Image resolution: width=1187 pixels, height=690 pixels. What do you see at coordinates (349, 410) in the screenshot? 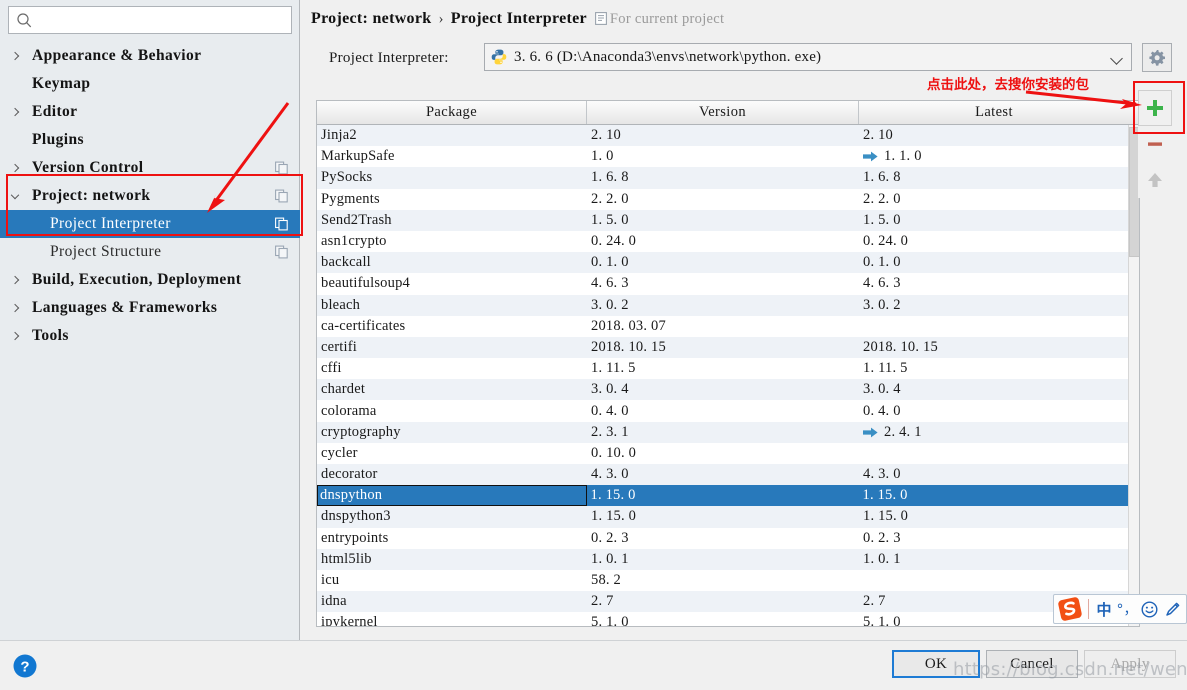
I see `package-name-cell: colorama` at bounding box center [349, 410].